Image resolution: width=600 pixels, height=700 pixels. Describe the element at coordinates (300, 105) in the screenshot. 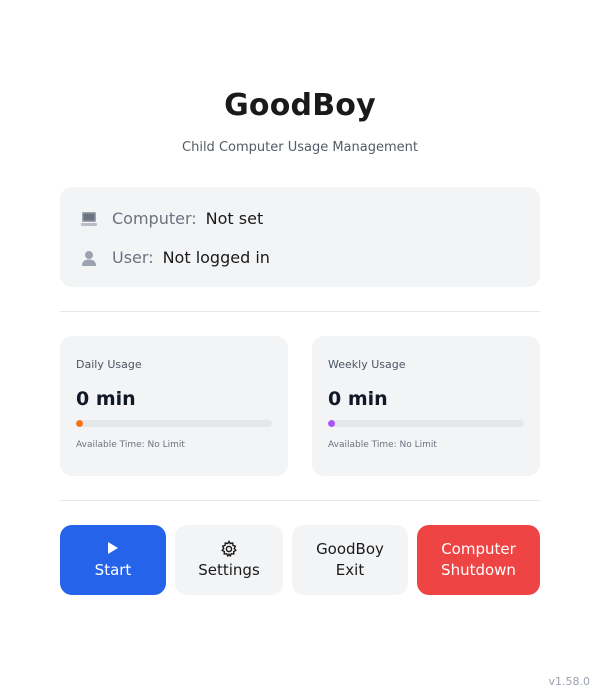

I see `app-title: GoodBoy` at that location.